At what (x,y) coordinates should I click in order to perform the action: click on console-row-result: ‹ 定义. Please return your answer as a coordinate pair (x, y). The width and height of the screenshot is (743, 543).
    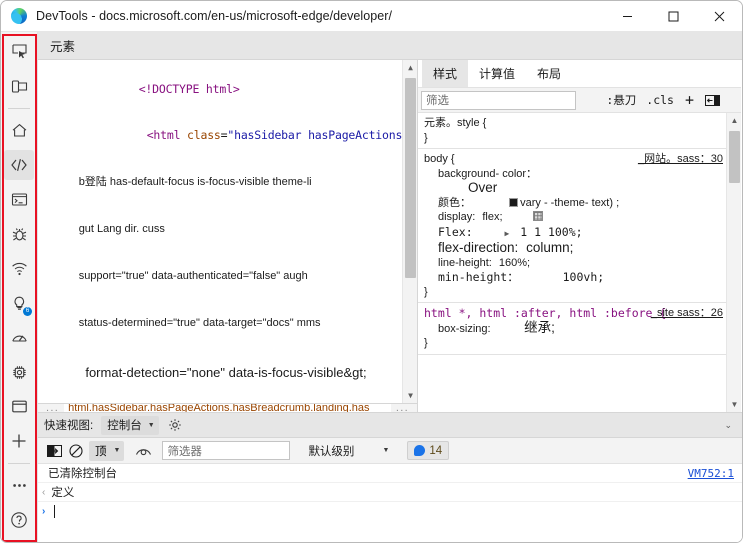
    Looking at the image, I should click on (390, 492).